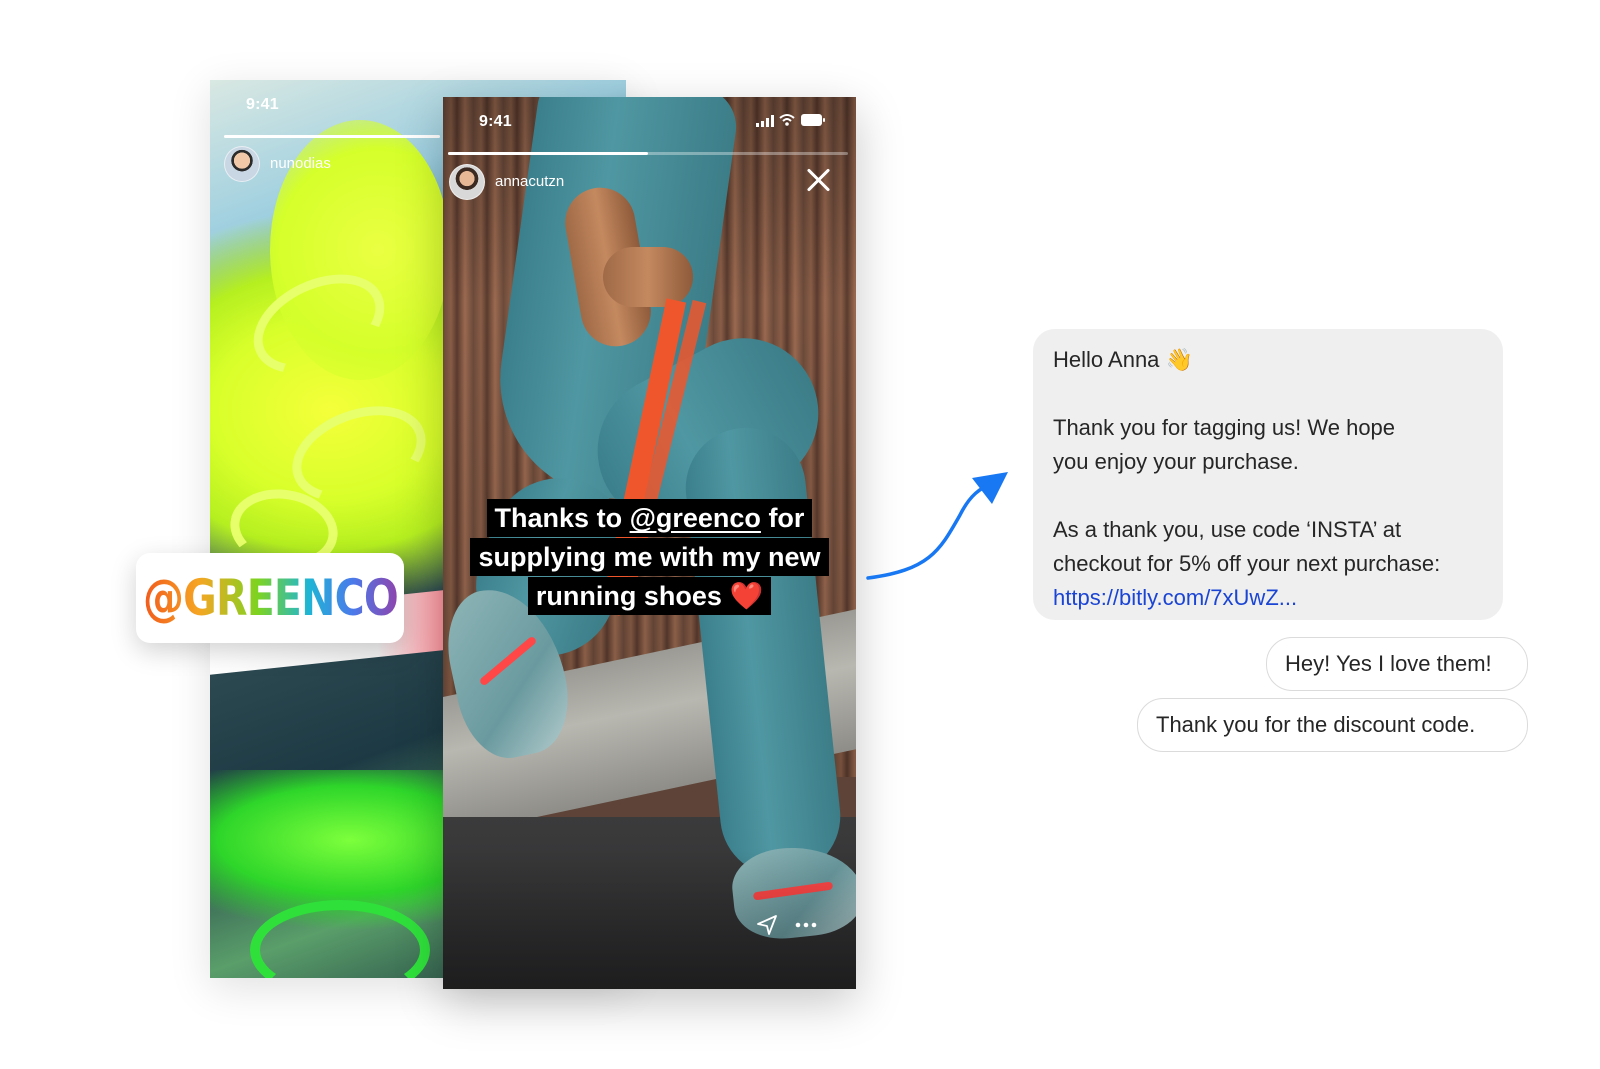 This screenshot has height=1069, width=1600. What do you see at coordinates (300, 163) in the screenshot?
I see `story-username: nunodias` at bounding box center [300, 163].